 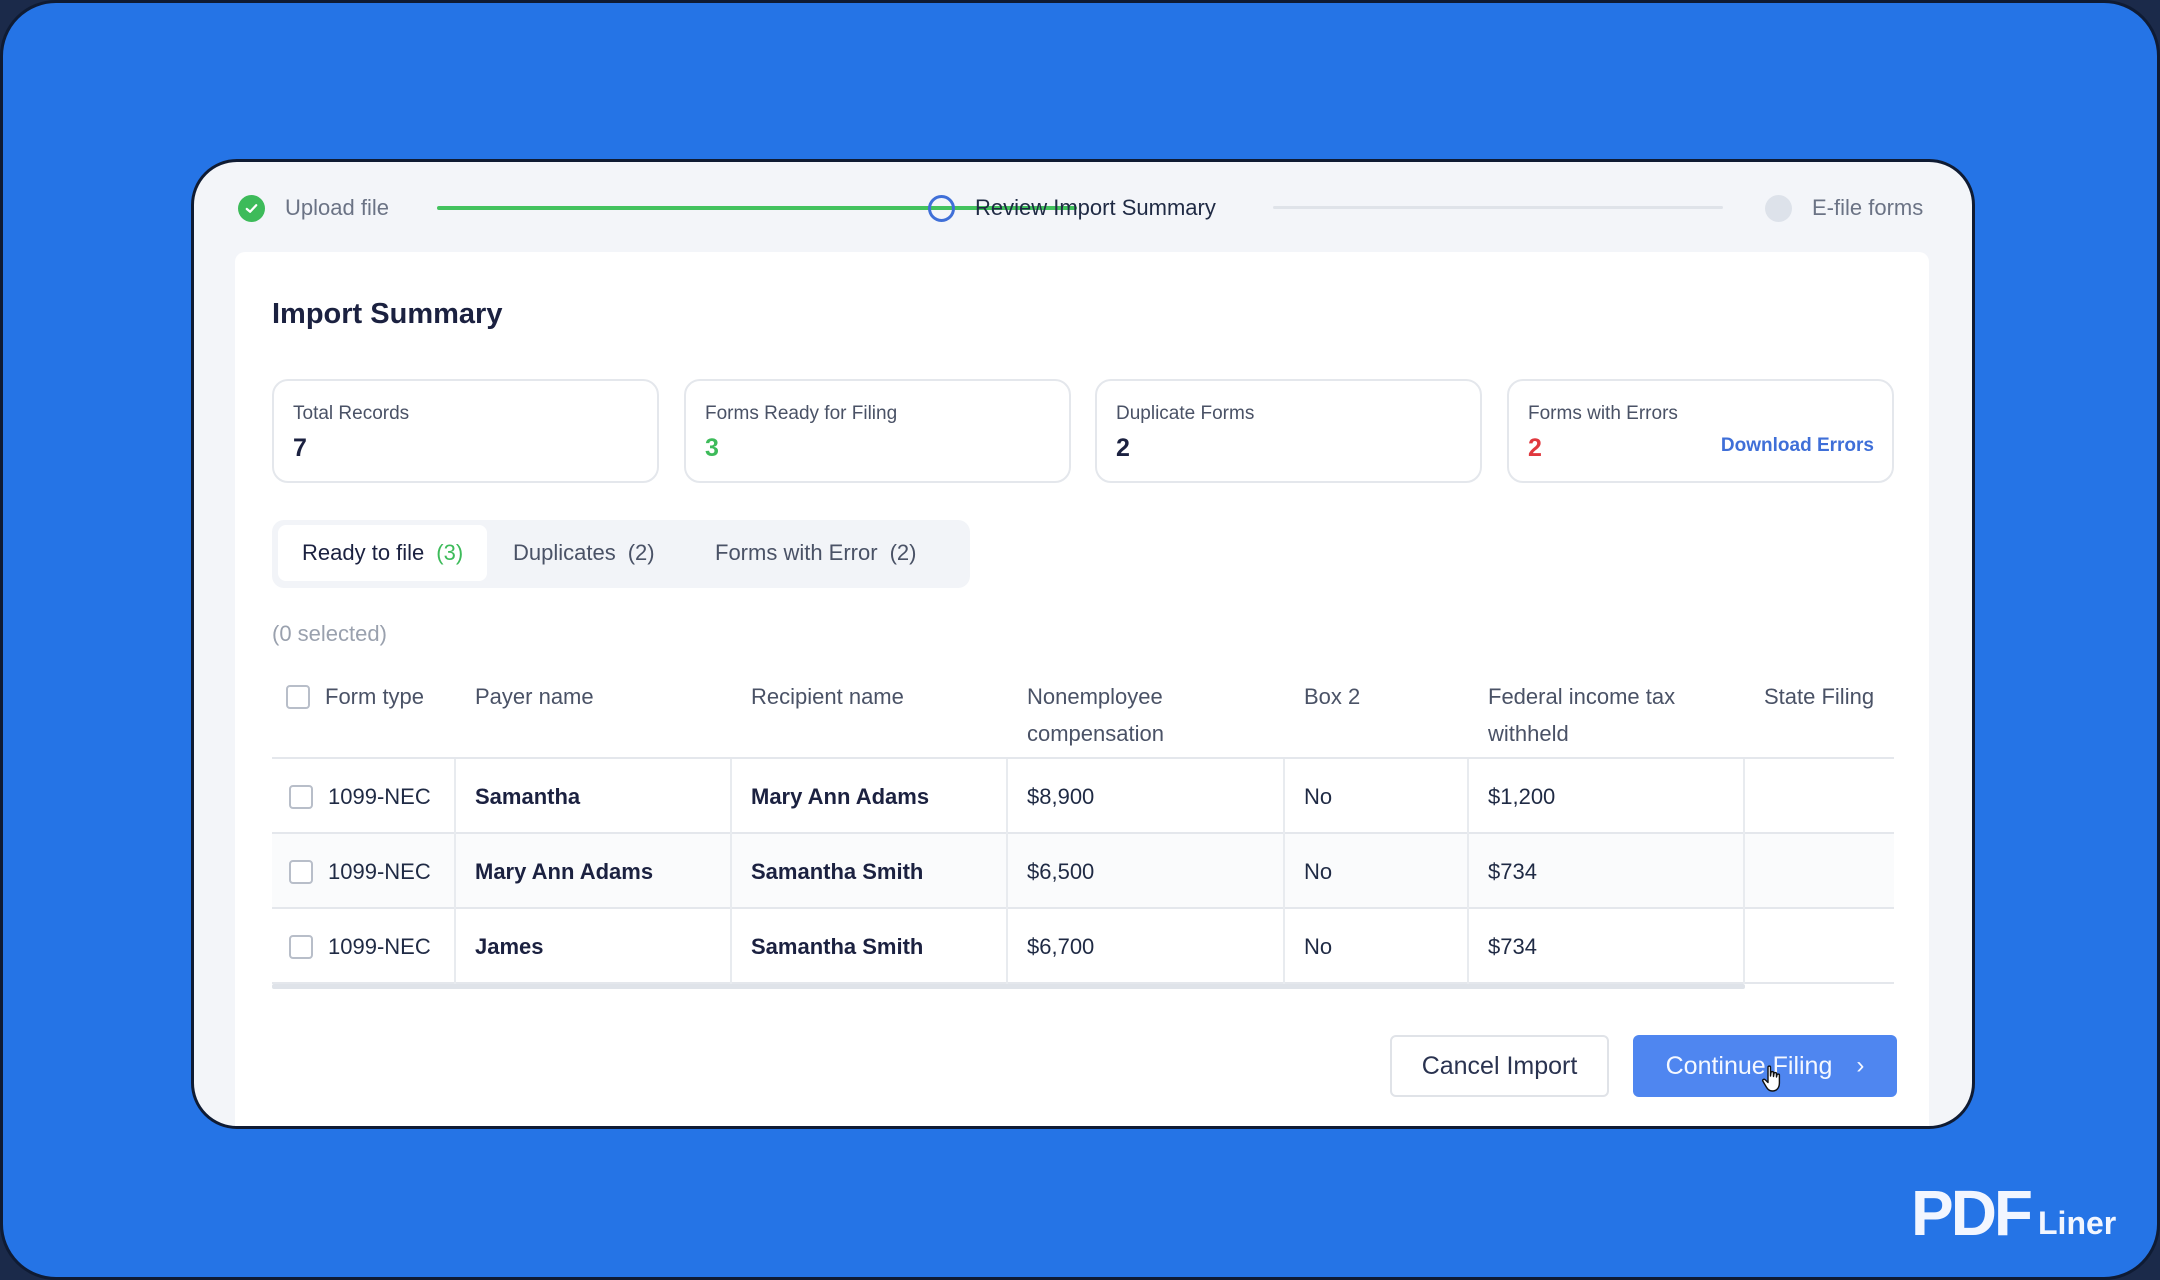 I want to click on stat-label: Forms with Errors, so click(x=1603, y=413).